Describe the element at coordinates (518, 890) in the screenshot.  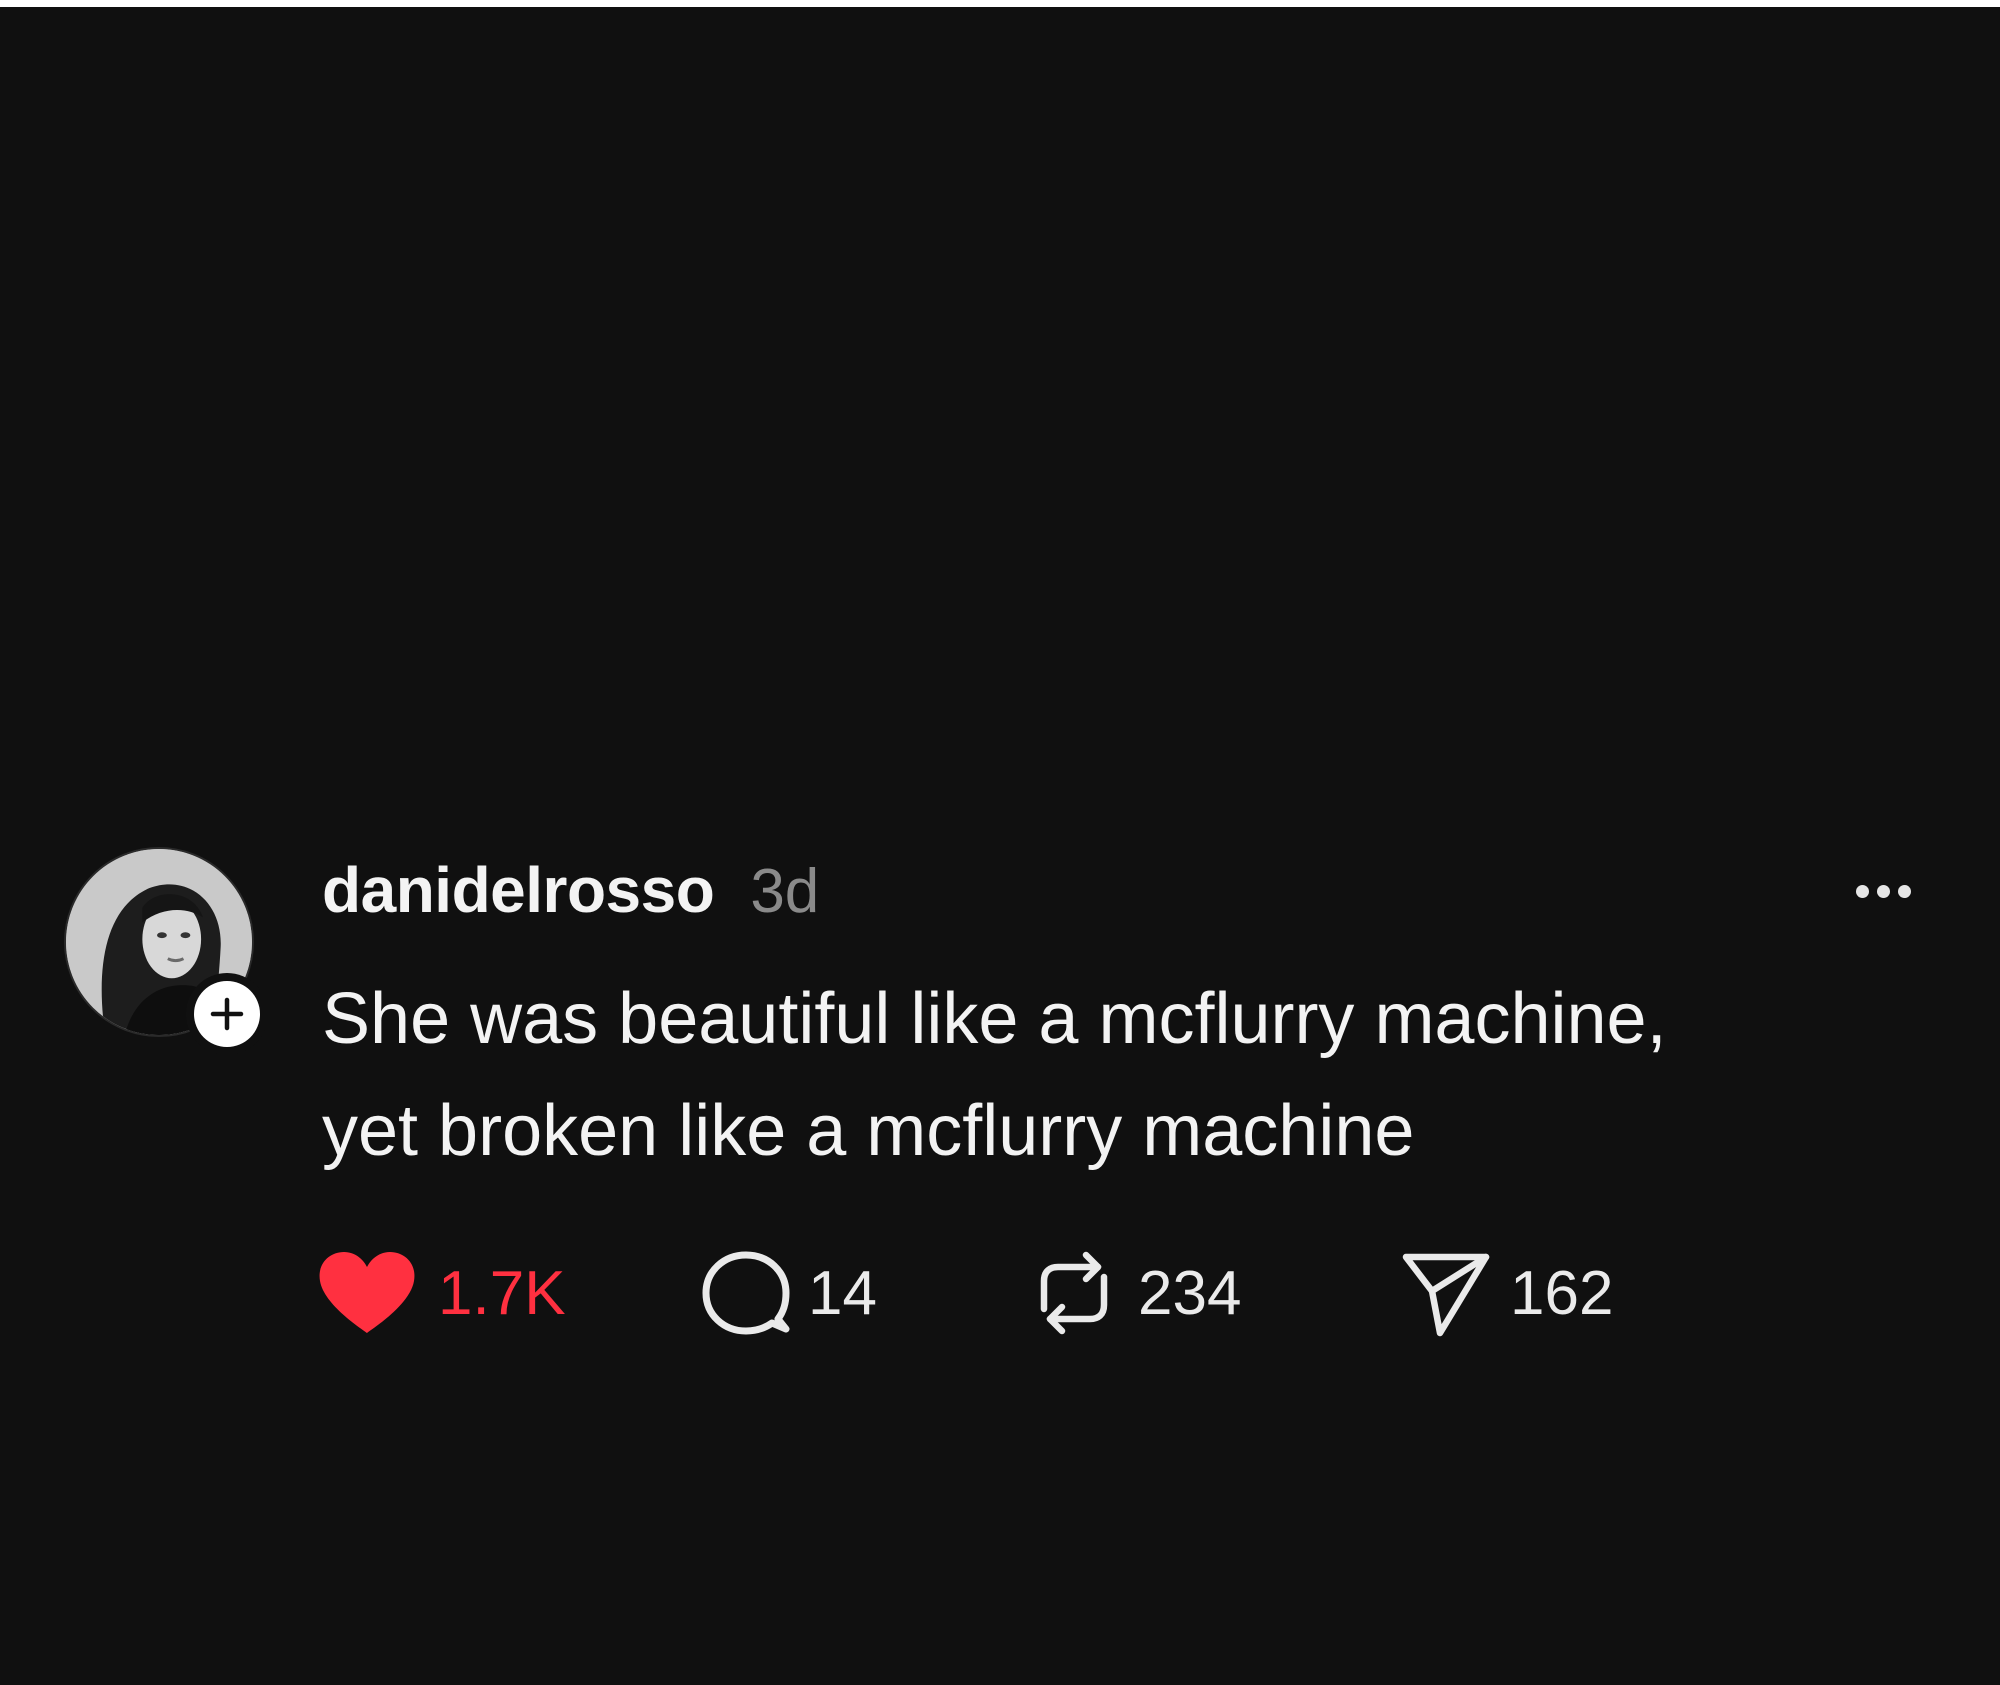
I see `username: danidelrosso` at that location.